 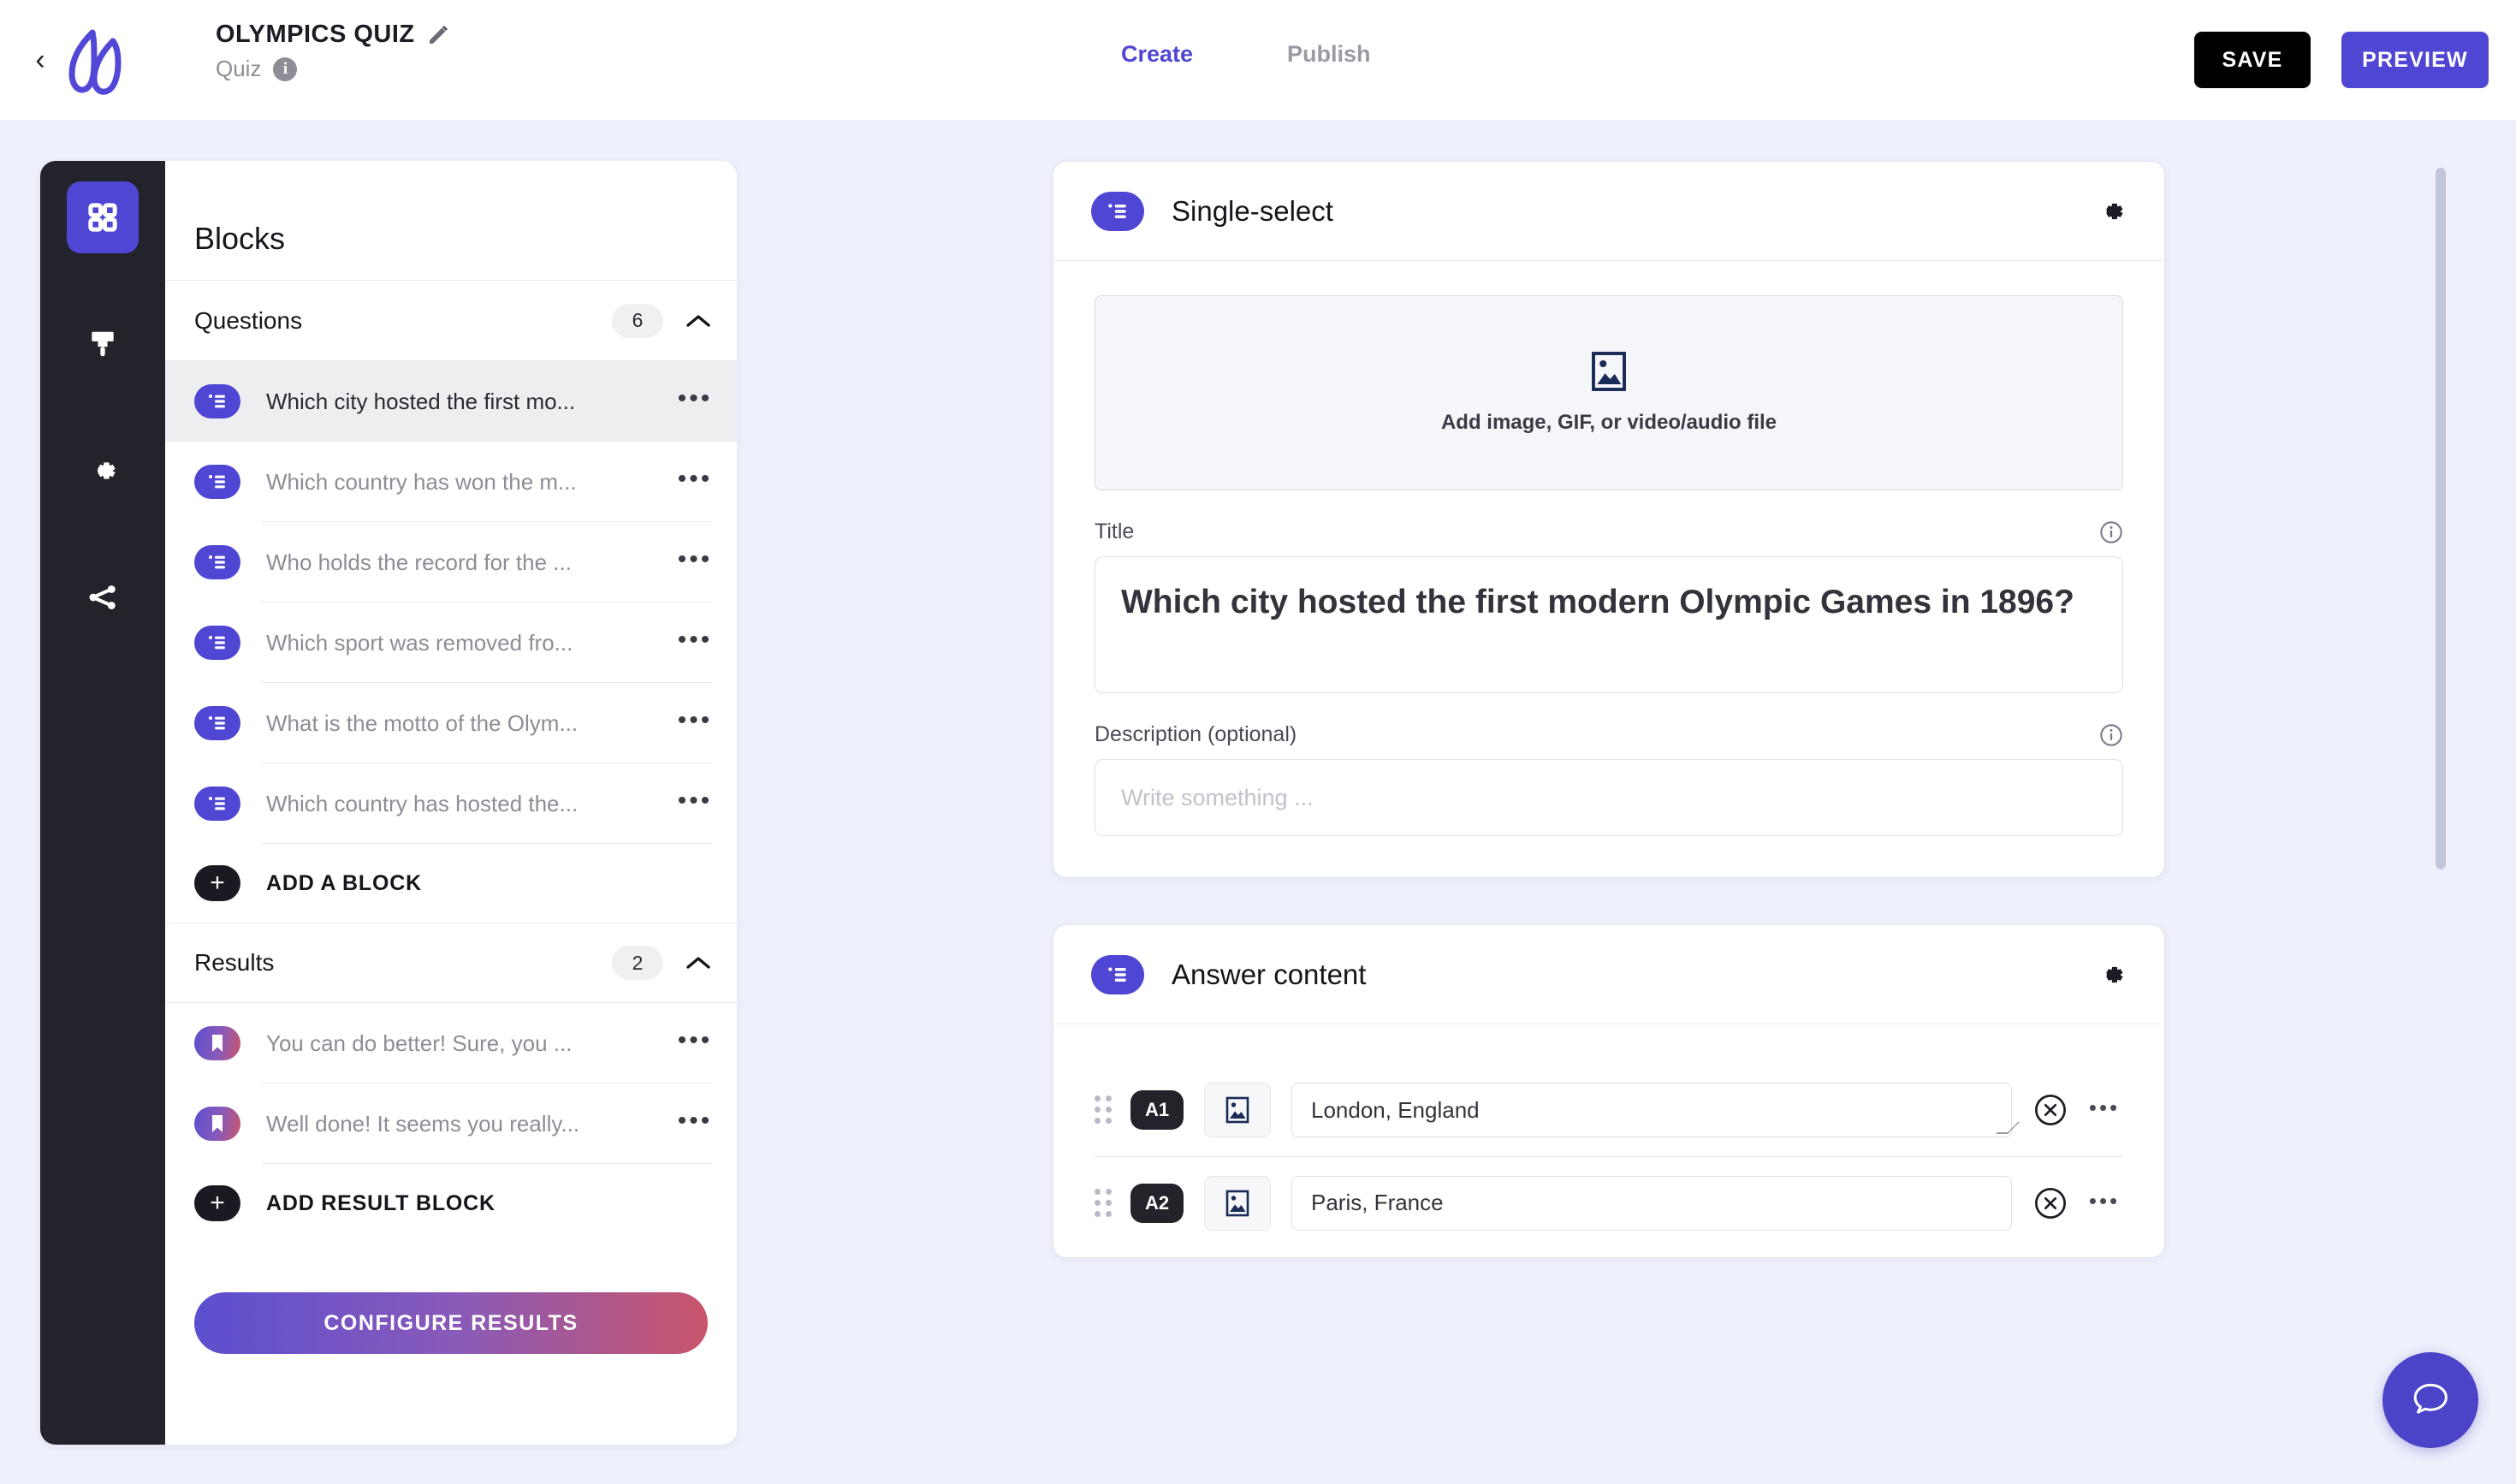 I want to click on paintbrush-icon, so click(x=103, y=344).